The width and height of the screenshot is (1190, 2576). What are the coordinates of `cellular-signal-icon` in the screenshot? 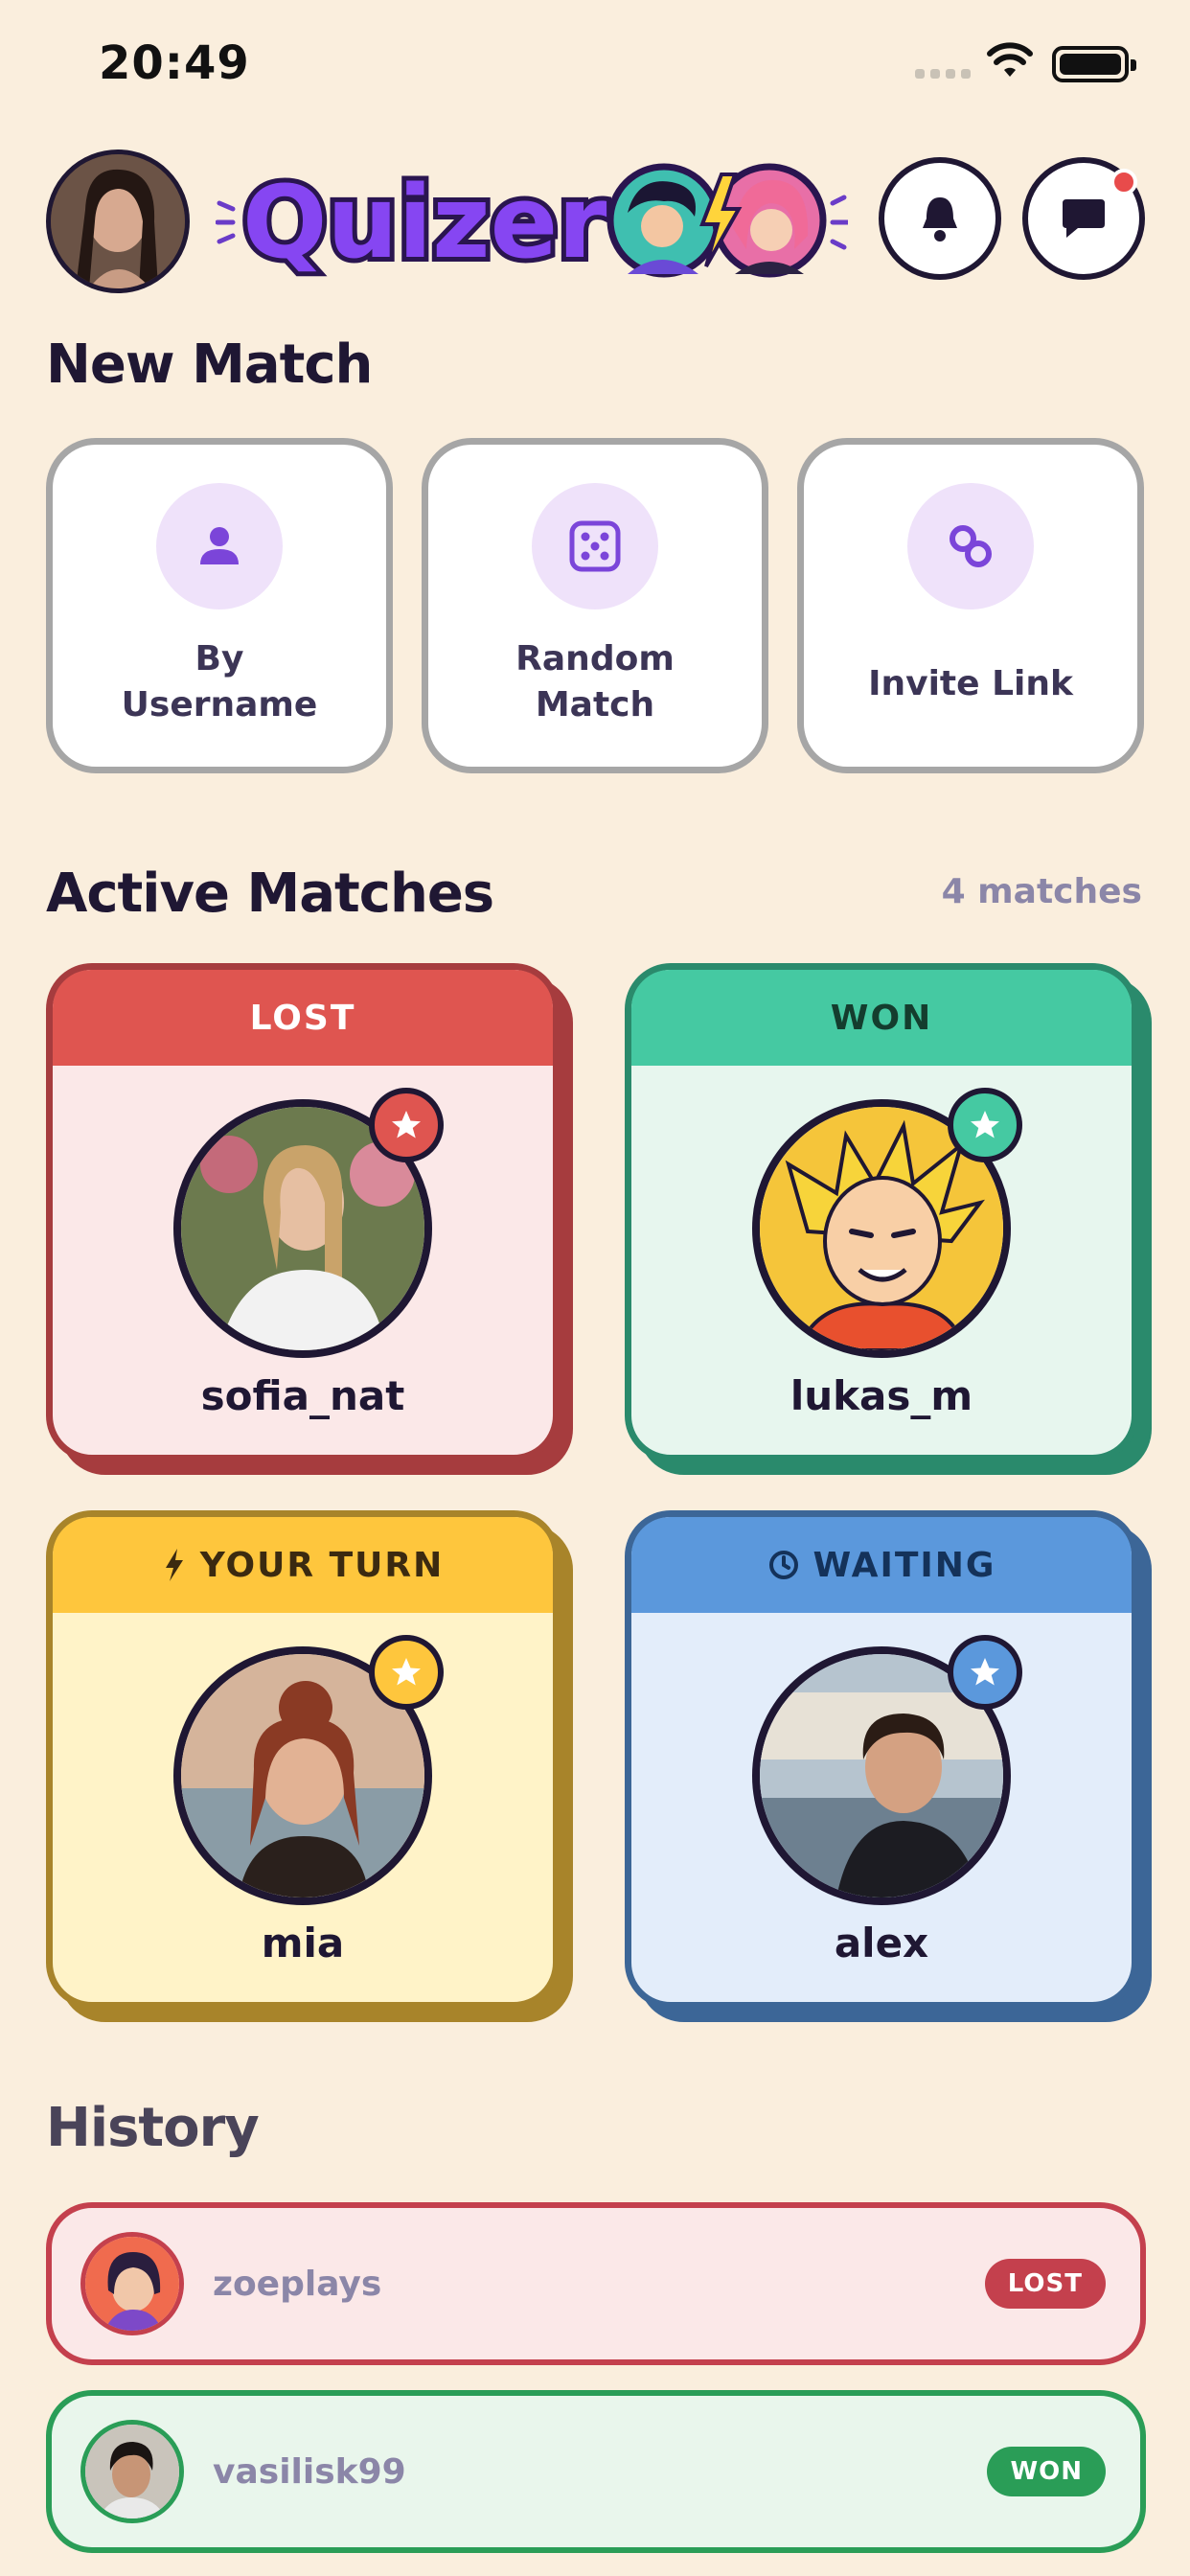 It's located at (943, 74).